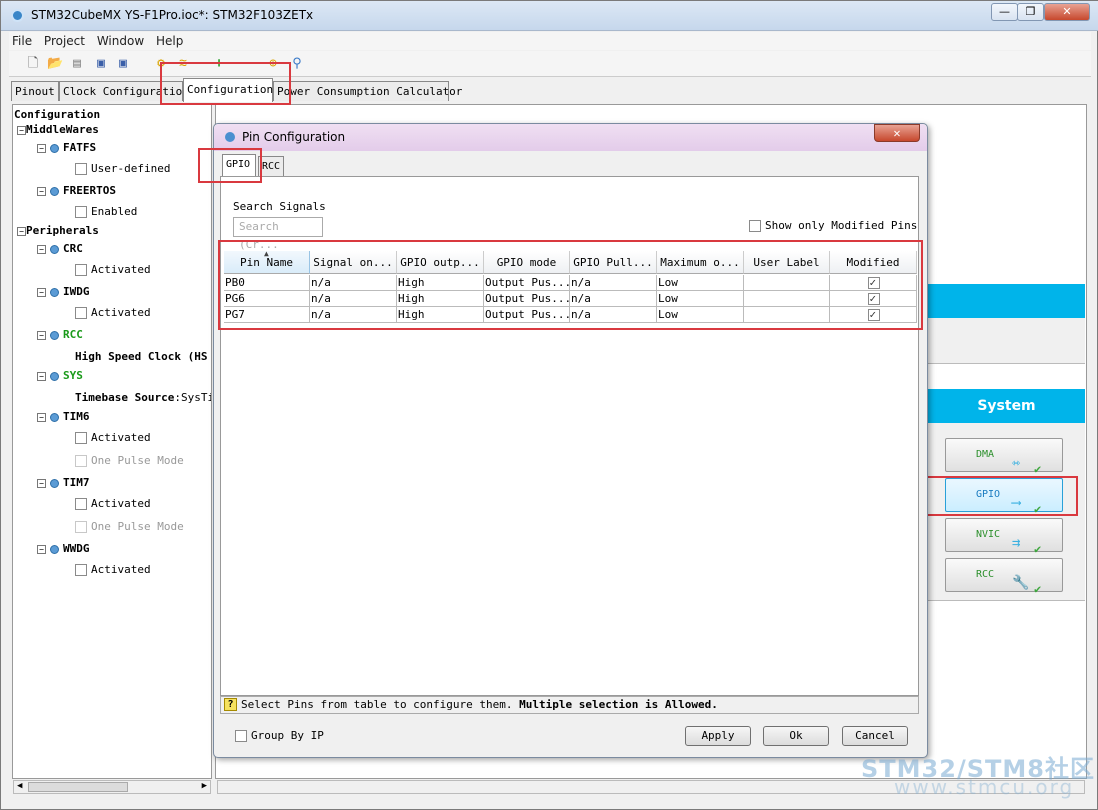 The width and height of the screenshot is (1098, 810). Describe the element at coordinates (279, 735) in the screenshot. I see `group-by-ip-toggle: Group By IP` at that location.